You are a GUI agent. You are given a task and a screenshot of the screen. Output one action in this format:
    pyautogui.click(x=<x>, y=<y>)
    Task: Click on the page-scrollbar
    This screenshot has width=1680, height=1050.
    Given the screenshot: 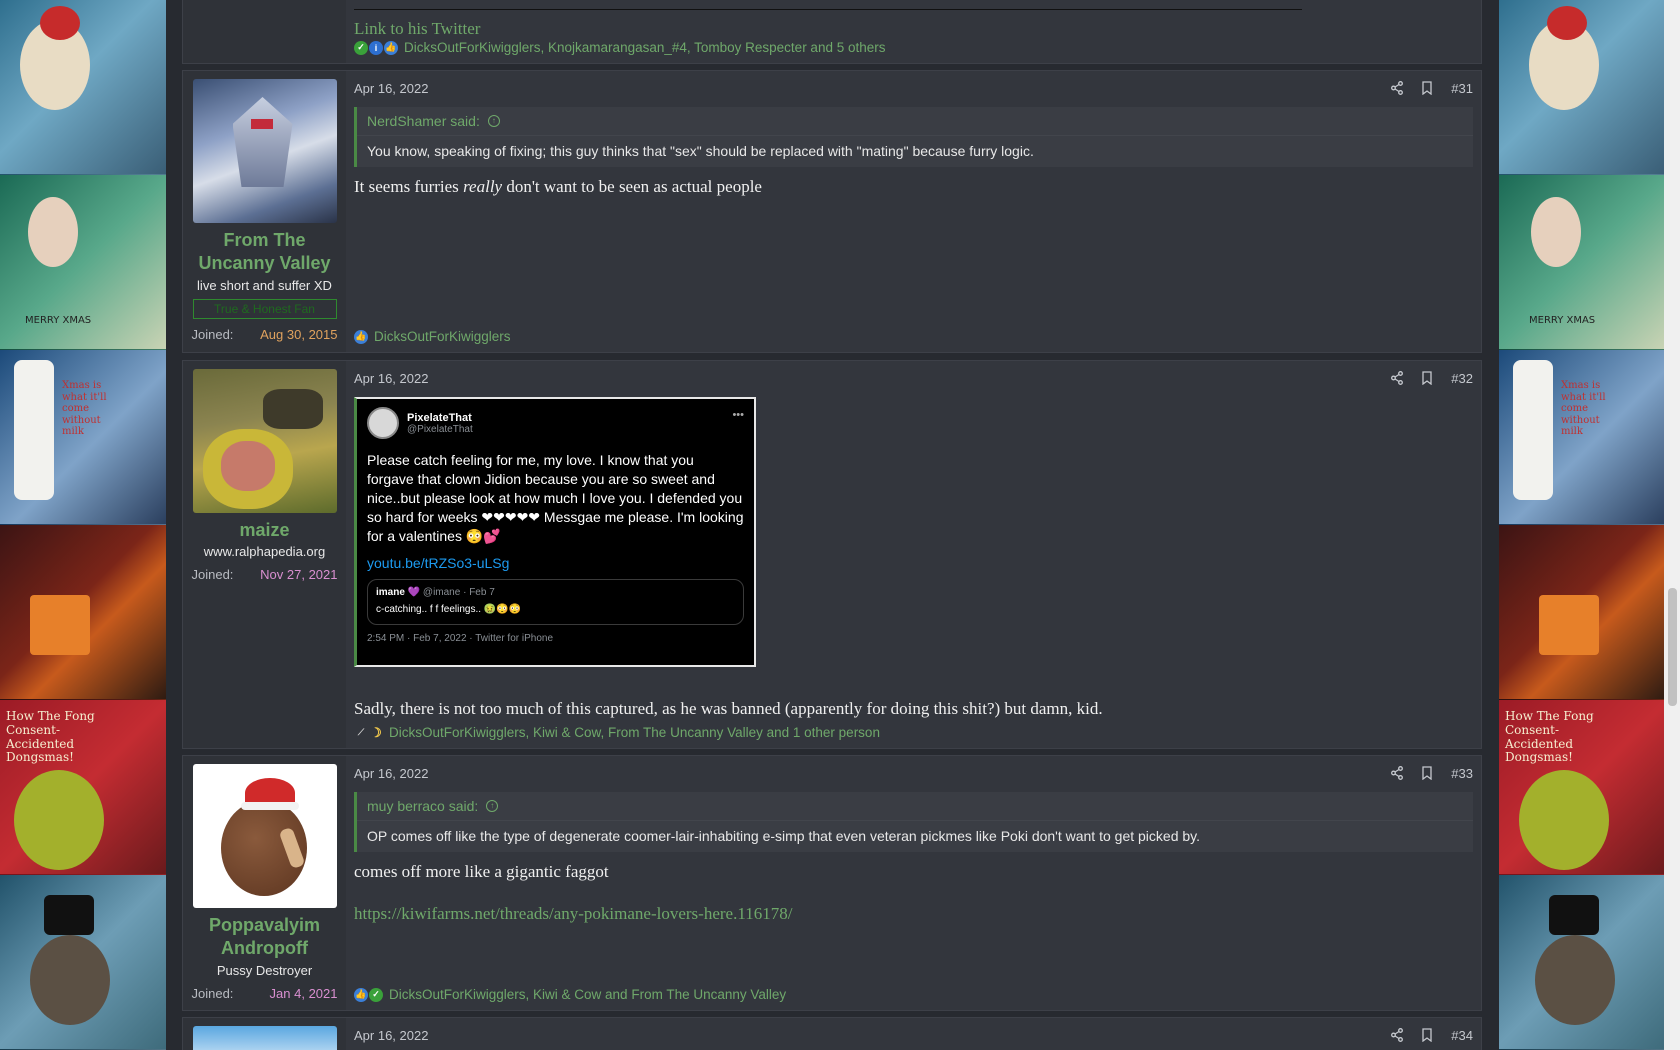 What is the action you would take?
    pyautogui.click(x=1672, y=525)
    